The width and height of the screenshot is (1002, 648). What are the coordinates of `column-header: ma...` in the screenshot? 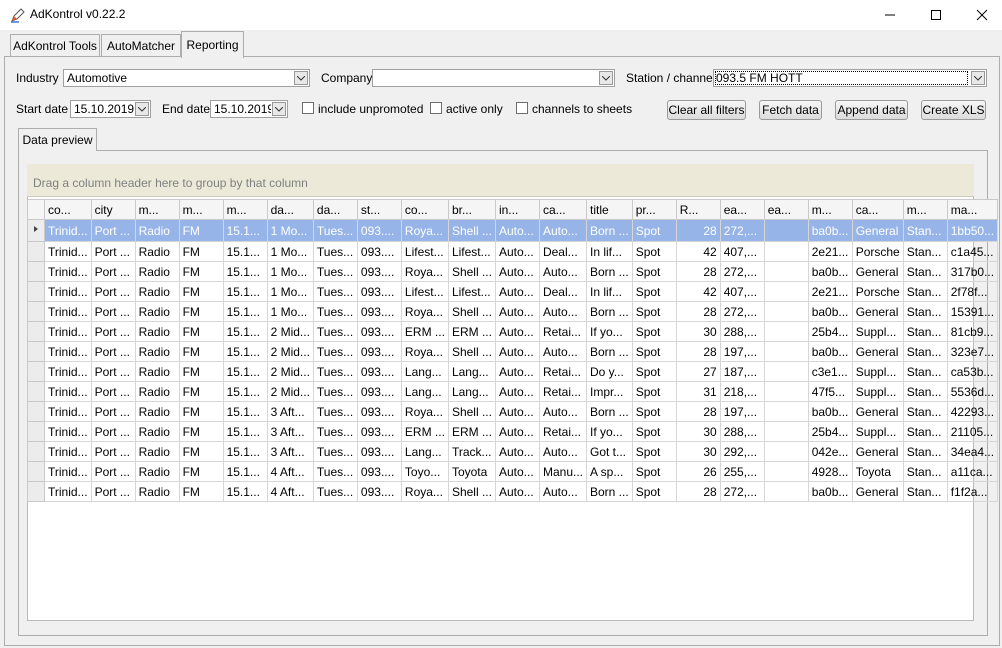 It's located at (972, 209).